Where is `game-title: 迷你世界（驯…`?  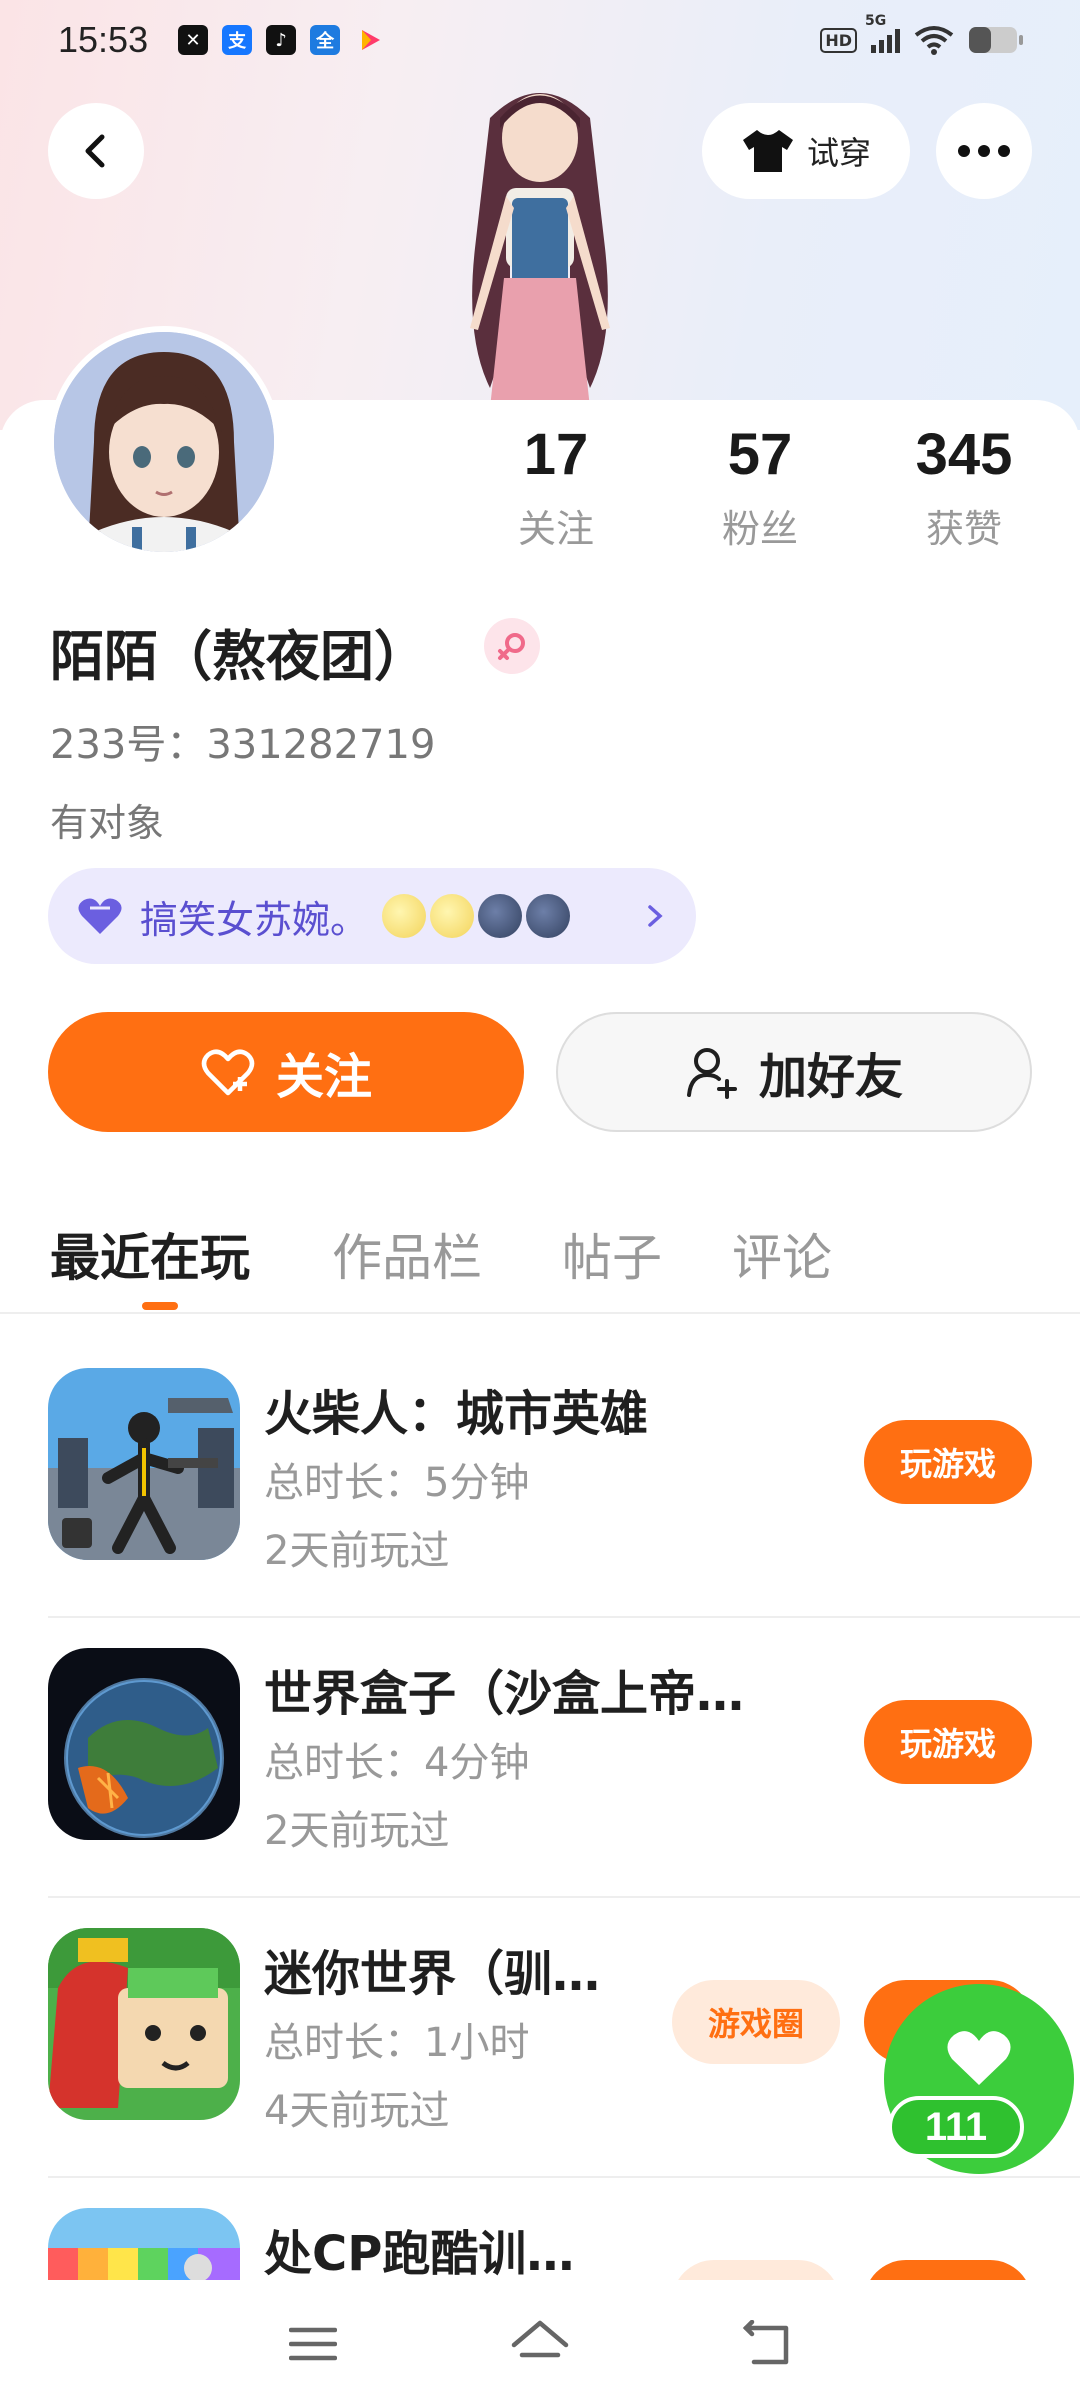 game-title: 迷你世界（驯… is located at coordinates (432, 1974).